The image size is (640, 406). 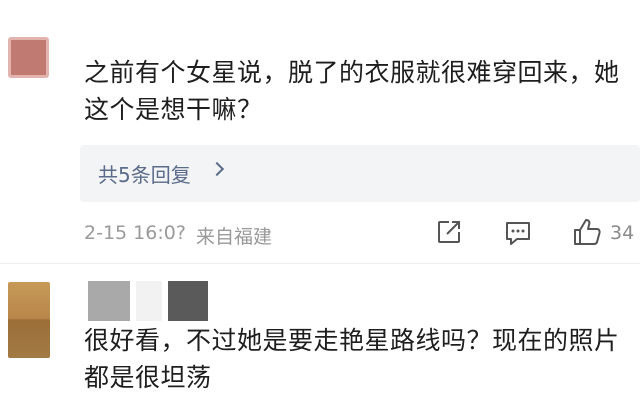 What do you see at coordinates (352, 340) in the screenshot?
I see `comment-text-line: 很好看，不过她是要走艳星路线吗？现在的照片` at bounding box center [352, 340].